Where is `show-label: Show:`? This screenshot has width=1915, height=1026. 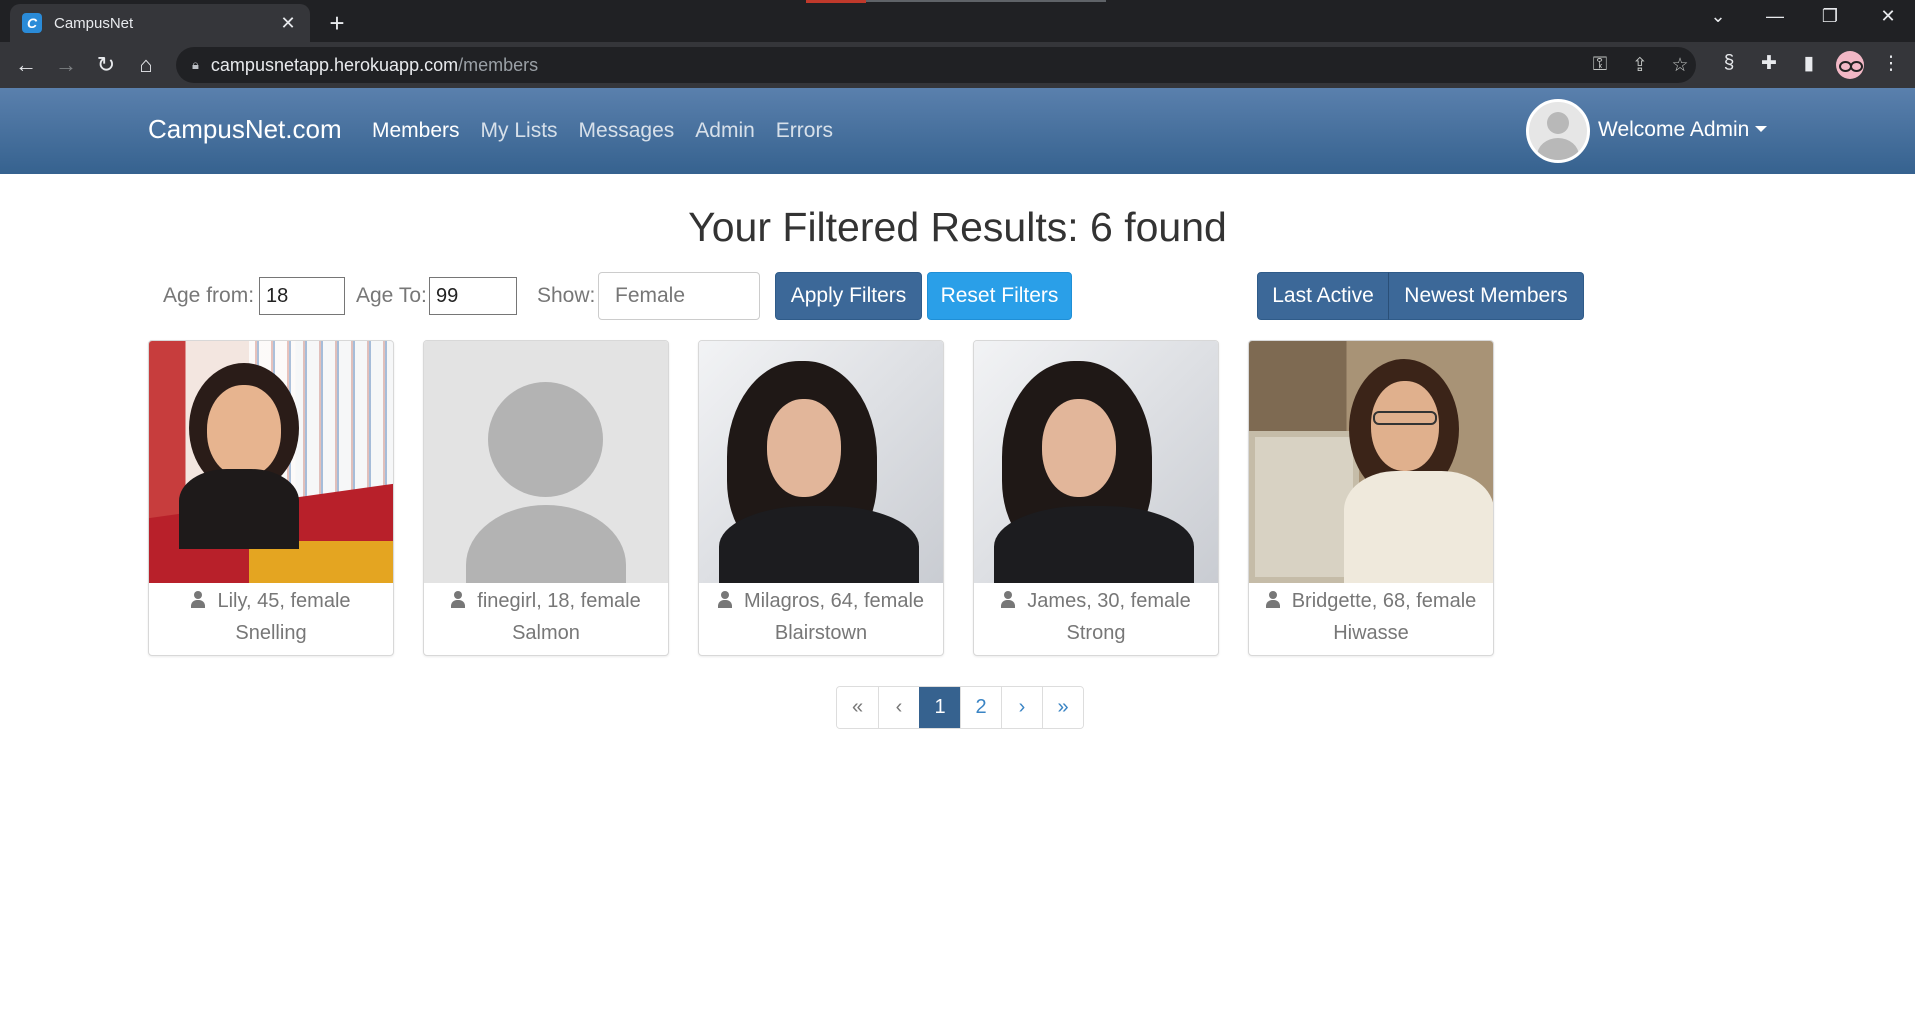 show-label: Show: is located at coordinates (566, 295).